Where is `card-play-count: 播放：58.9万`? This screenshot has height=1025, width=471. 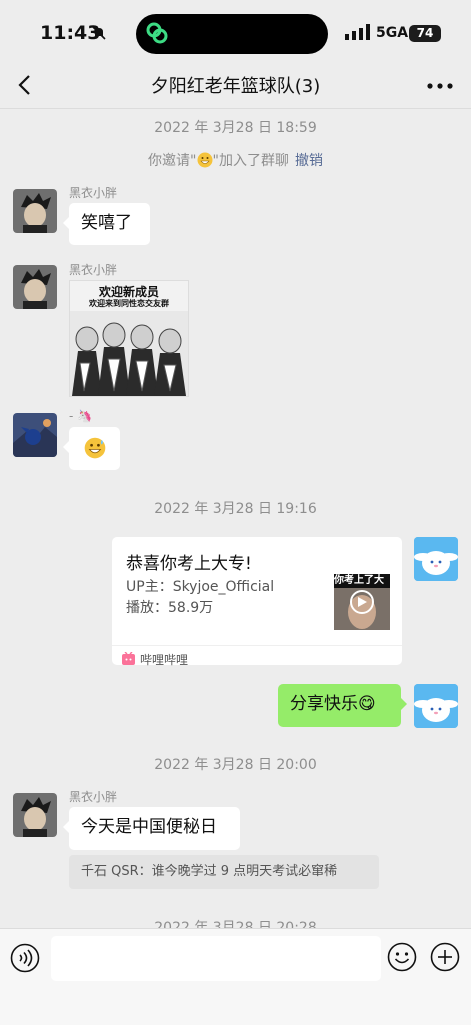 card-play-count: 播放：58.9万 is located at coordinates (170, 608).